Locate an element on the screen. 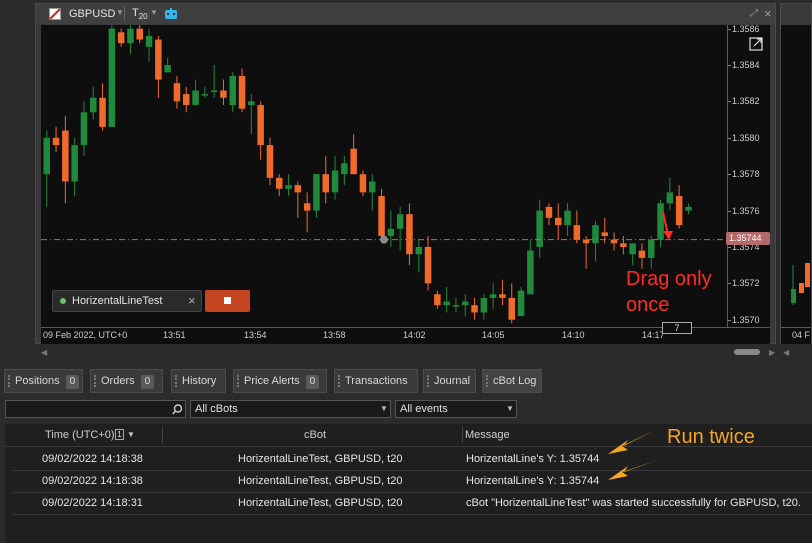  scroll-right-icon: ▶ is located at coordinates (772, 352).